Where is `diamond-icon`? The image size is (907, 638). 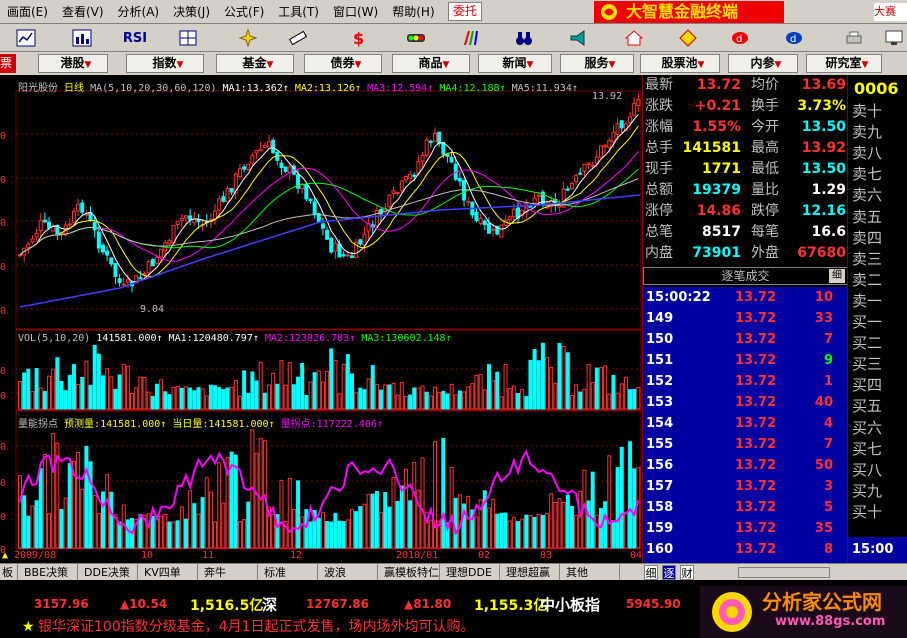 diamond-icon is located at coordinates (688, 38).